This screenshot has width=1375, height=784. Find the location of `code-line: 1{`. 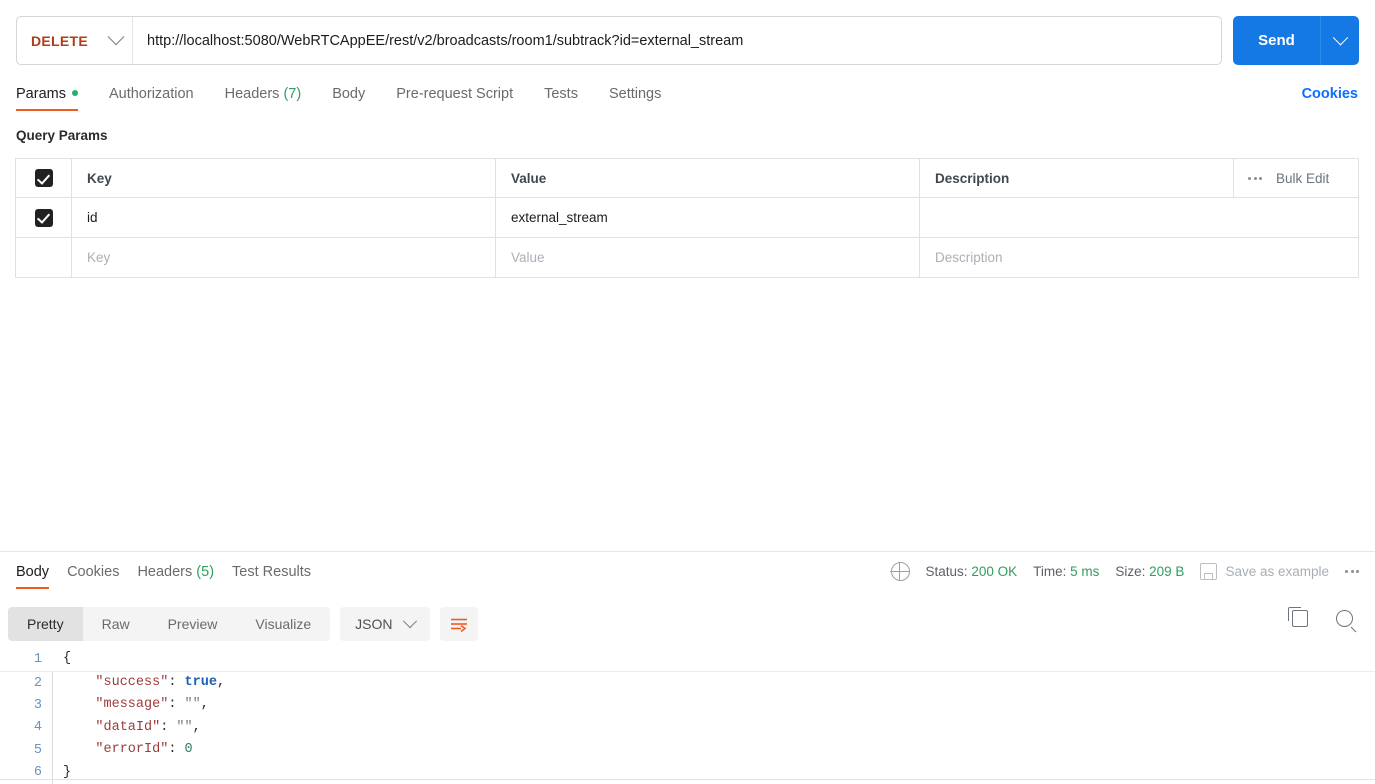

code-line: 1{ is located at coordinates (687, 660).